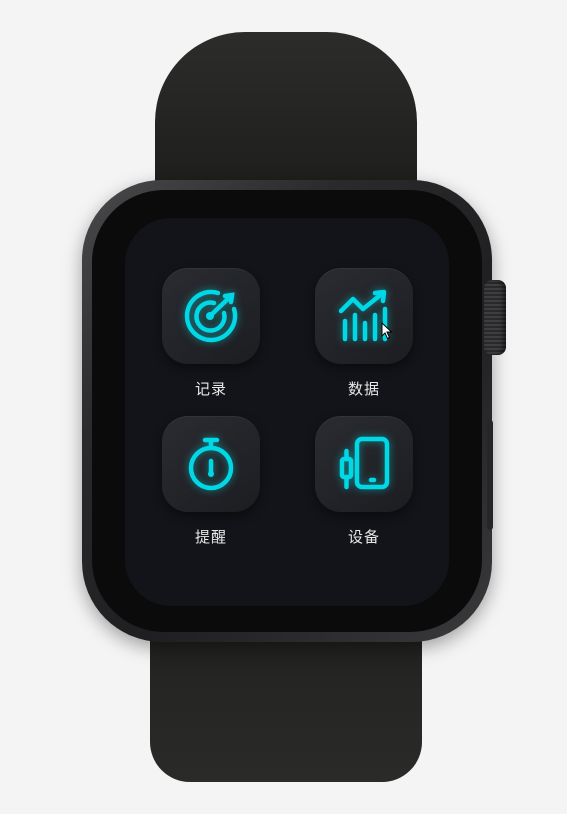 The image size is (567, 814). What do you see at coordinates (363, 389) in the screenshot?
I see `app-label-data: 数据` at bounding box center [363, 389].